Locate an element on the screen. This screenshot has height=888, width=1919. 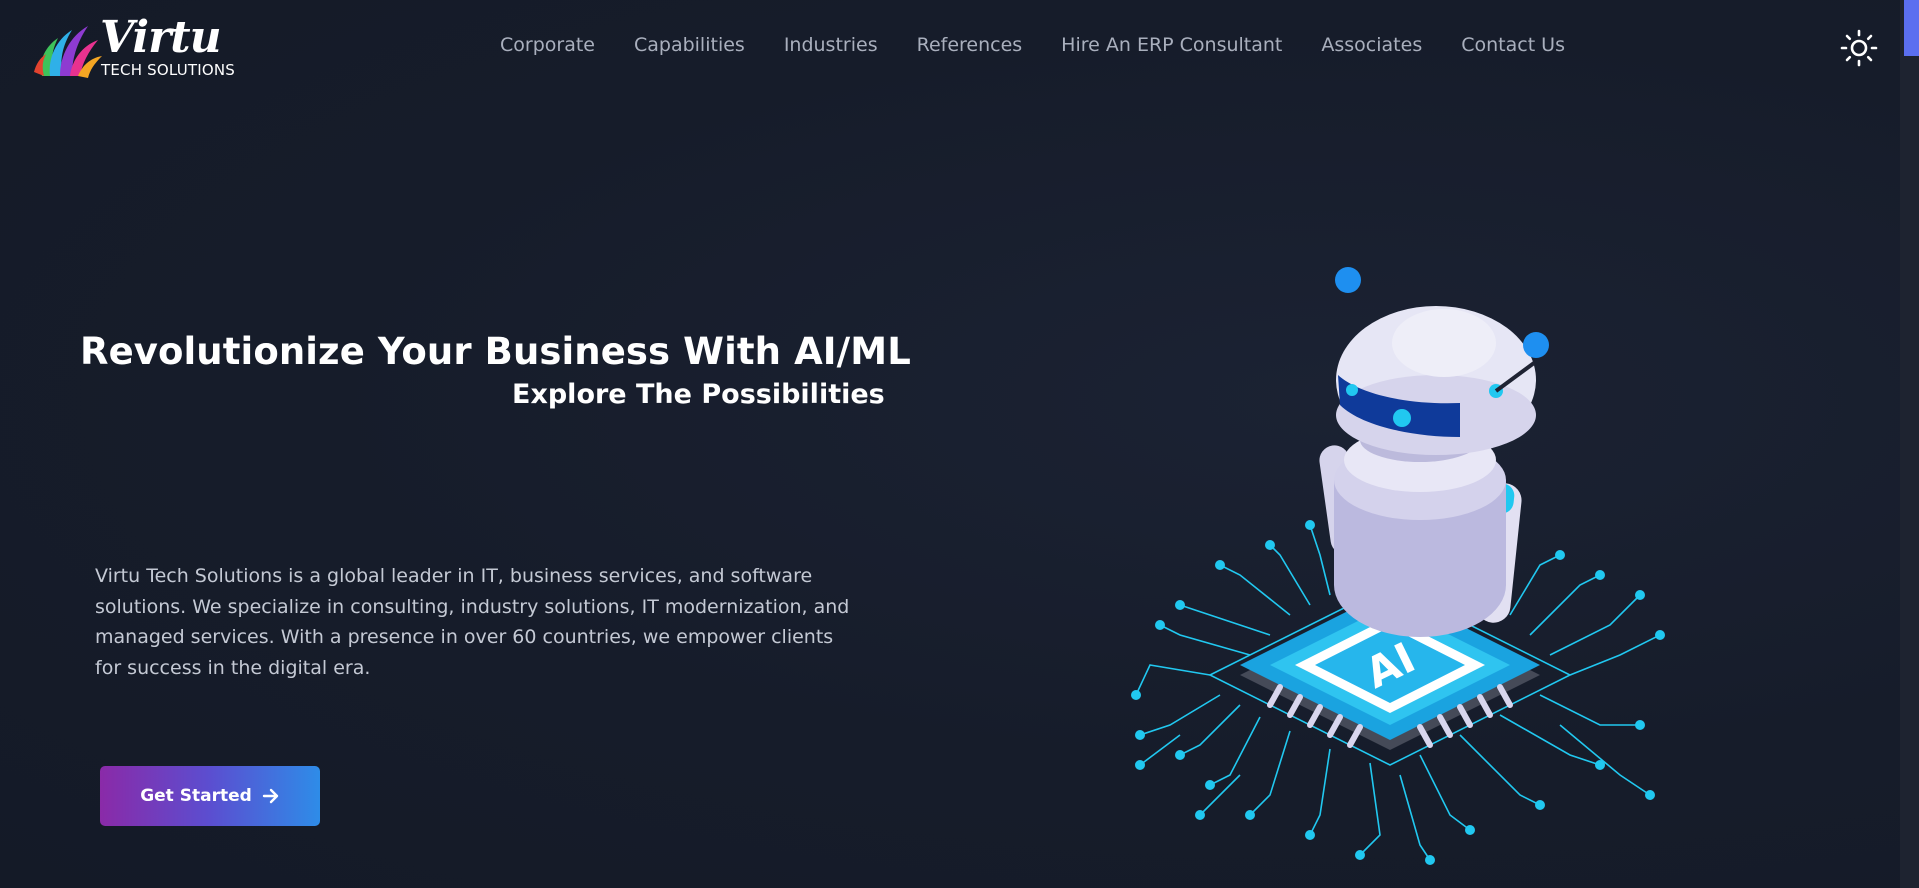
get-started-label: Get Started is located at coordinates (196, 796).